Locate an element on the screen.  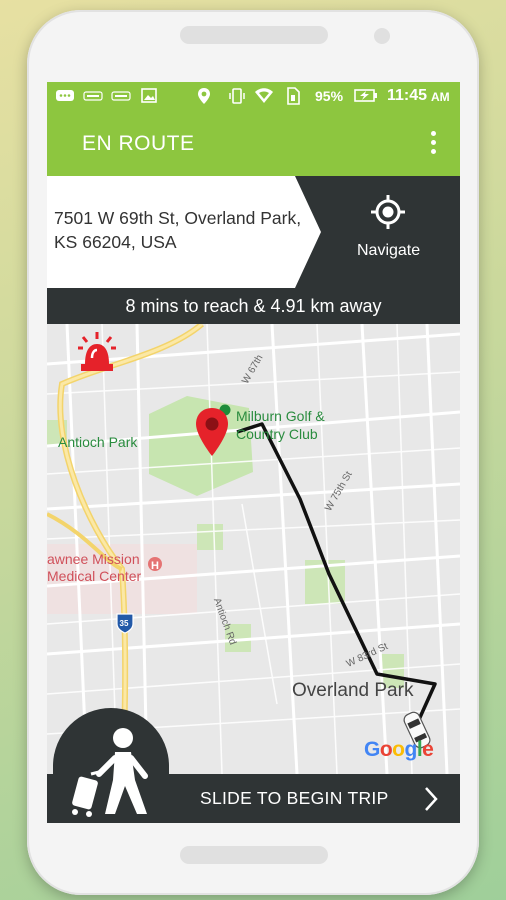
gps-target-icon is located at coordinates (388, 212).